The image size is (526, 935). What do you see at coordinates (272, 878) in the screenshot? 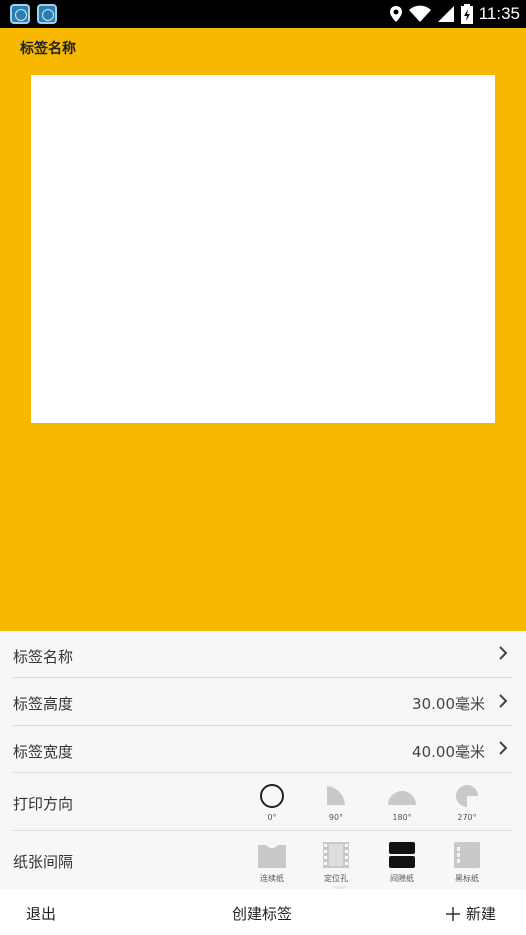
I see `paper-caption: 连续纸` at bounding box center [272, 878].